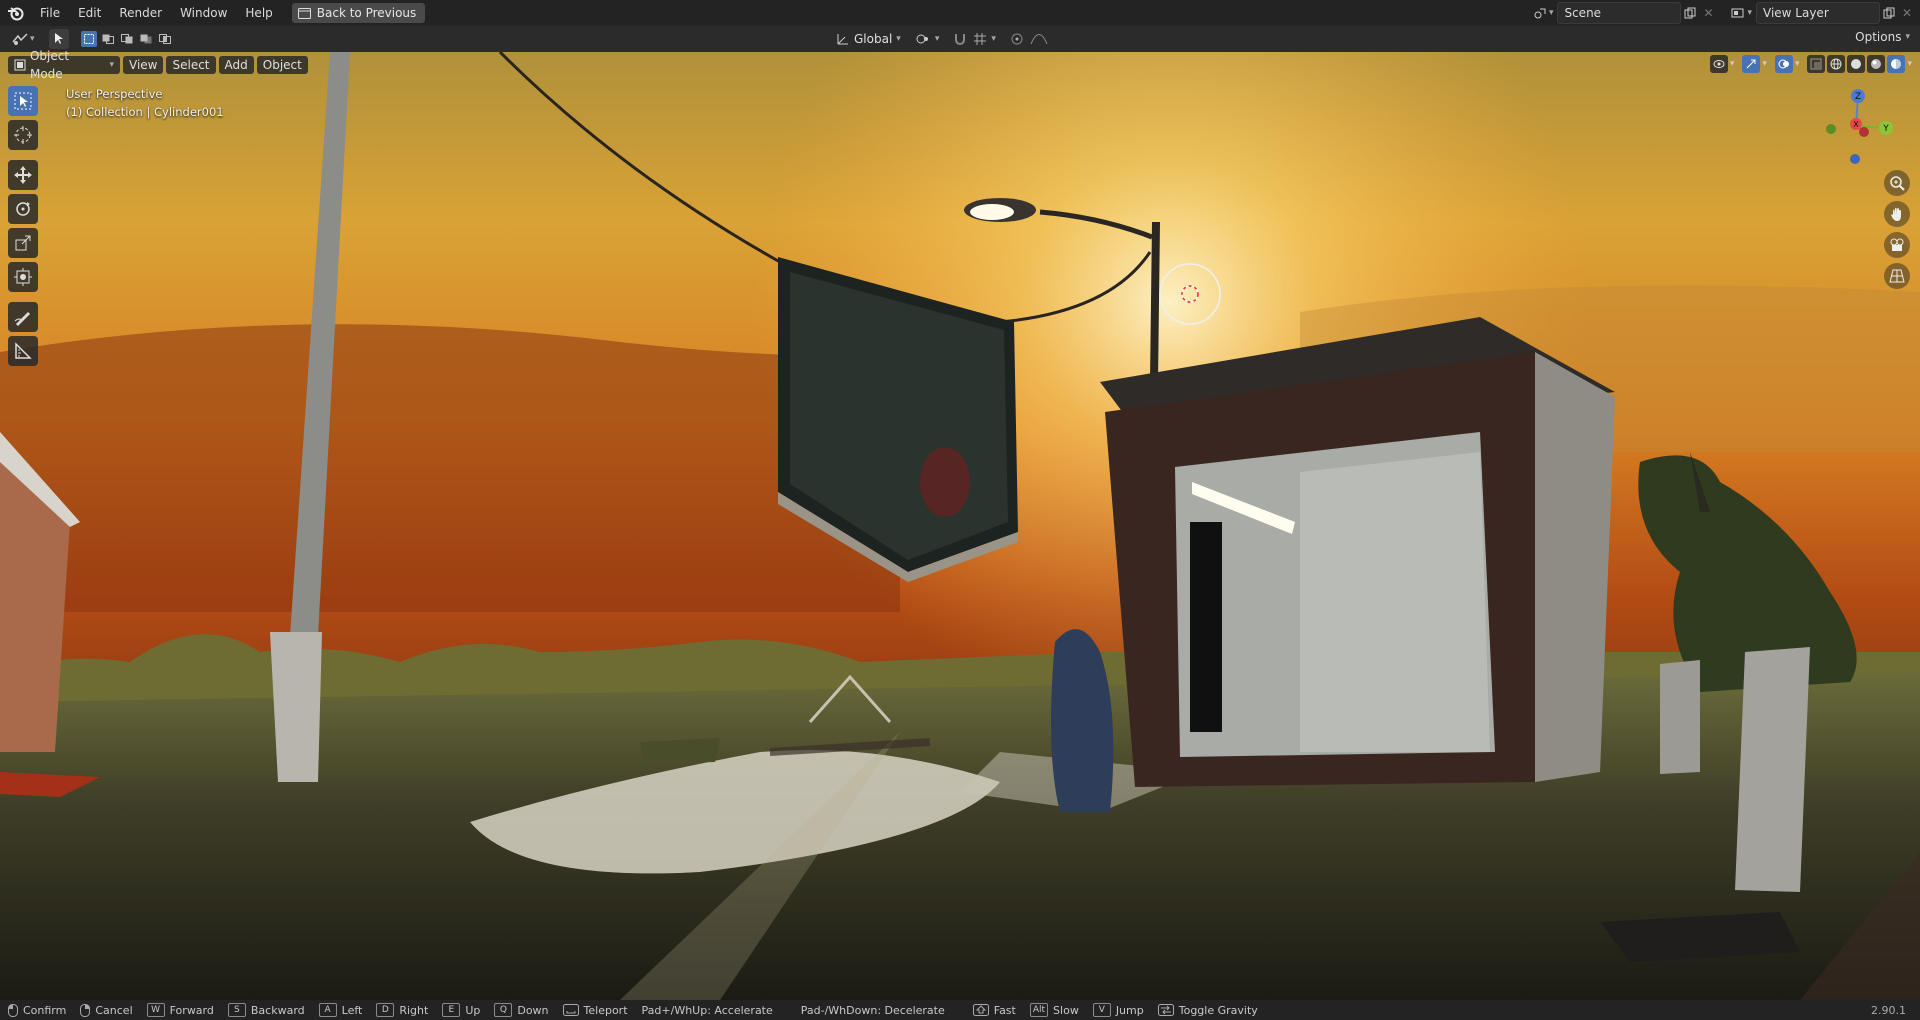 The height and width of the screenshot is (1020, 1920). What do you see at coordinates (1858, 97) in the screenshot?
I see `gizmo-z-label: Z` at bounding box center [1858, 97].